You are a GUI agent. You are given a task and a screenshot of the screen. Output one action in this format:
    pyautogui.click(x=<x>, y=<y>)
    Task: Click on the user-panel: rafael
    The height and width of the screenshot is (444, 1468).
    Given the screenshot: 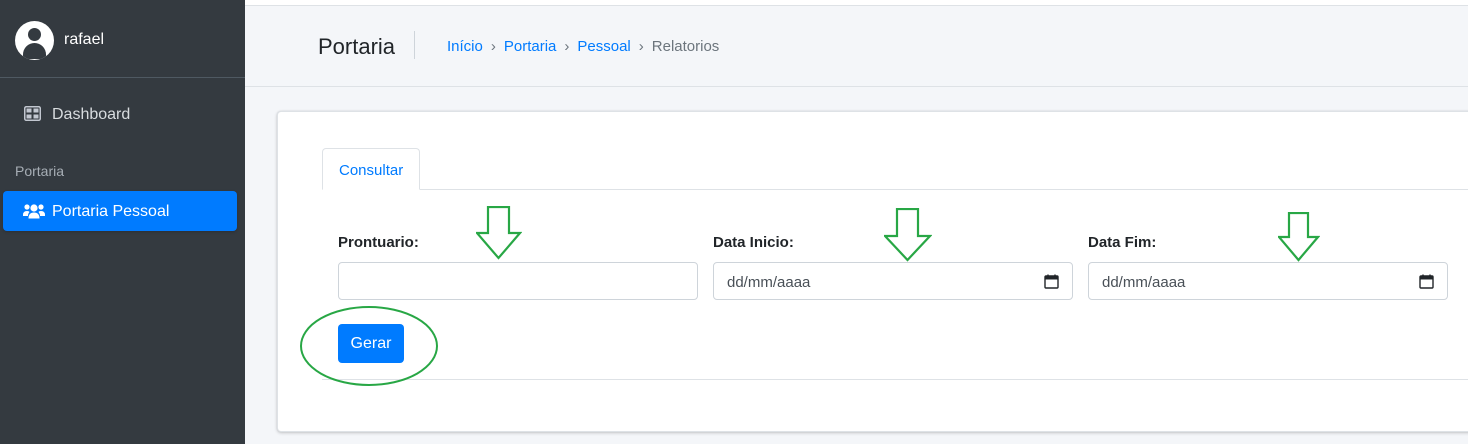 What is the action you would take?
    pyautogui.click(x=122, y=39)
    